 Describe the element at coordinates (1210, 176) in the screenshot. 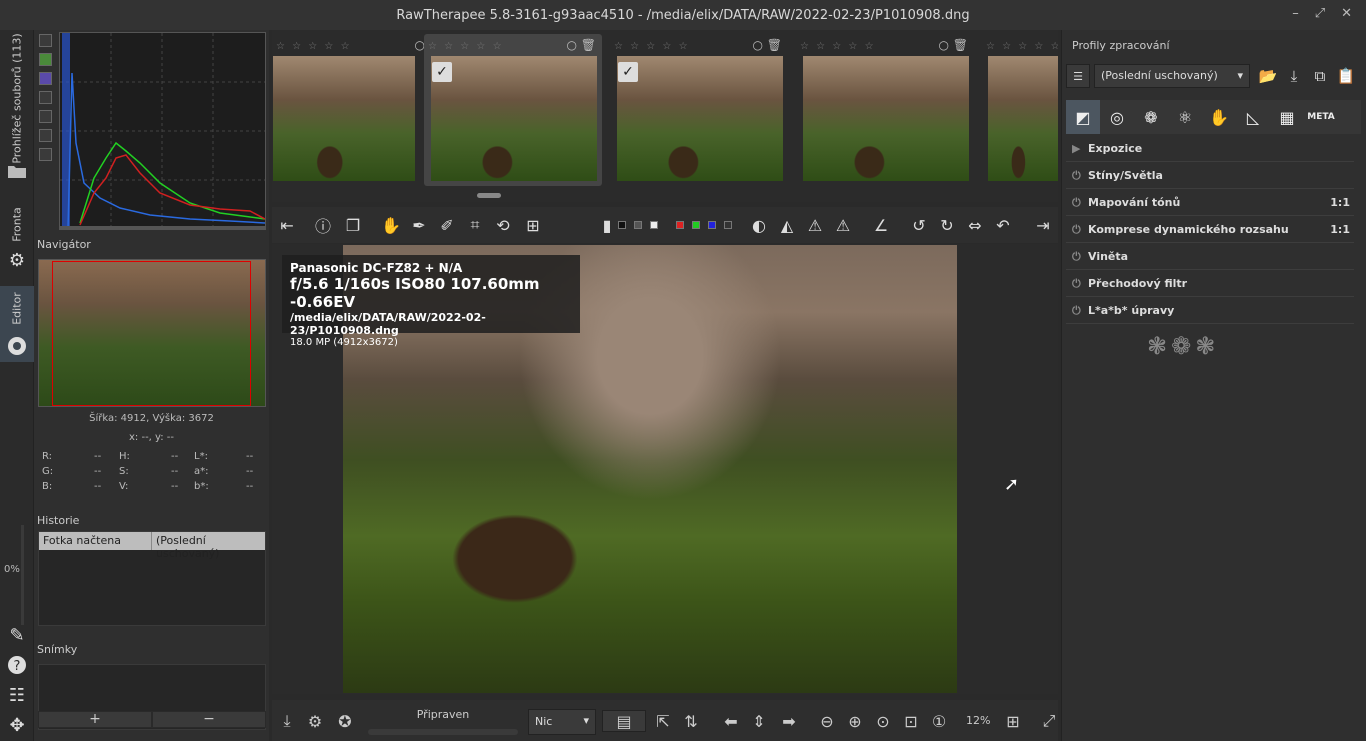

I see `tool-shadows-highlights: ⏻ Stíny/Světla` at that location.